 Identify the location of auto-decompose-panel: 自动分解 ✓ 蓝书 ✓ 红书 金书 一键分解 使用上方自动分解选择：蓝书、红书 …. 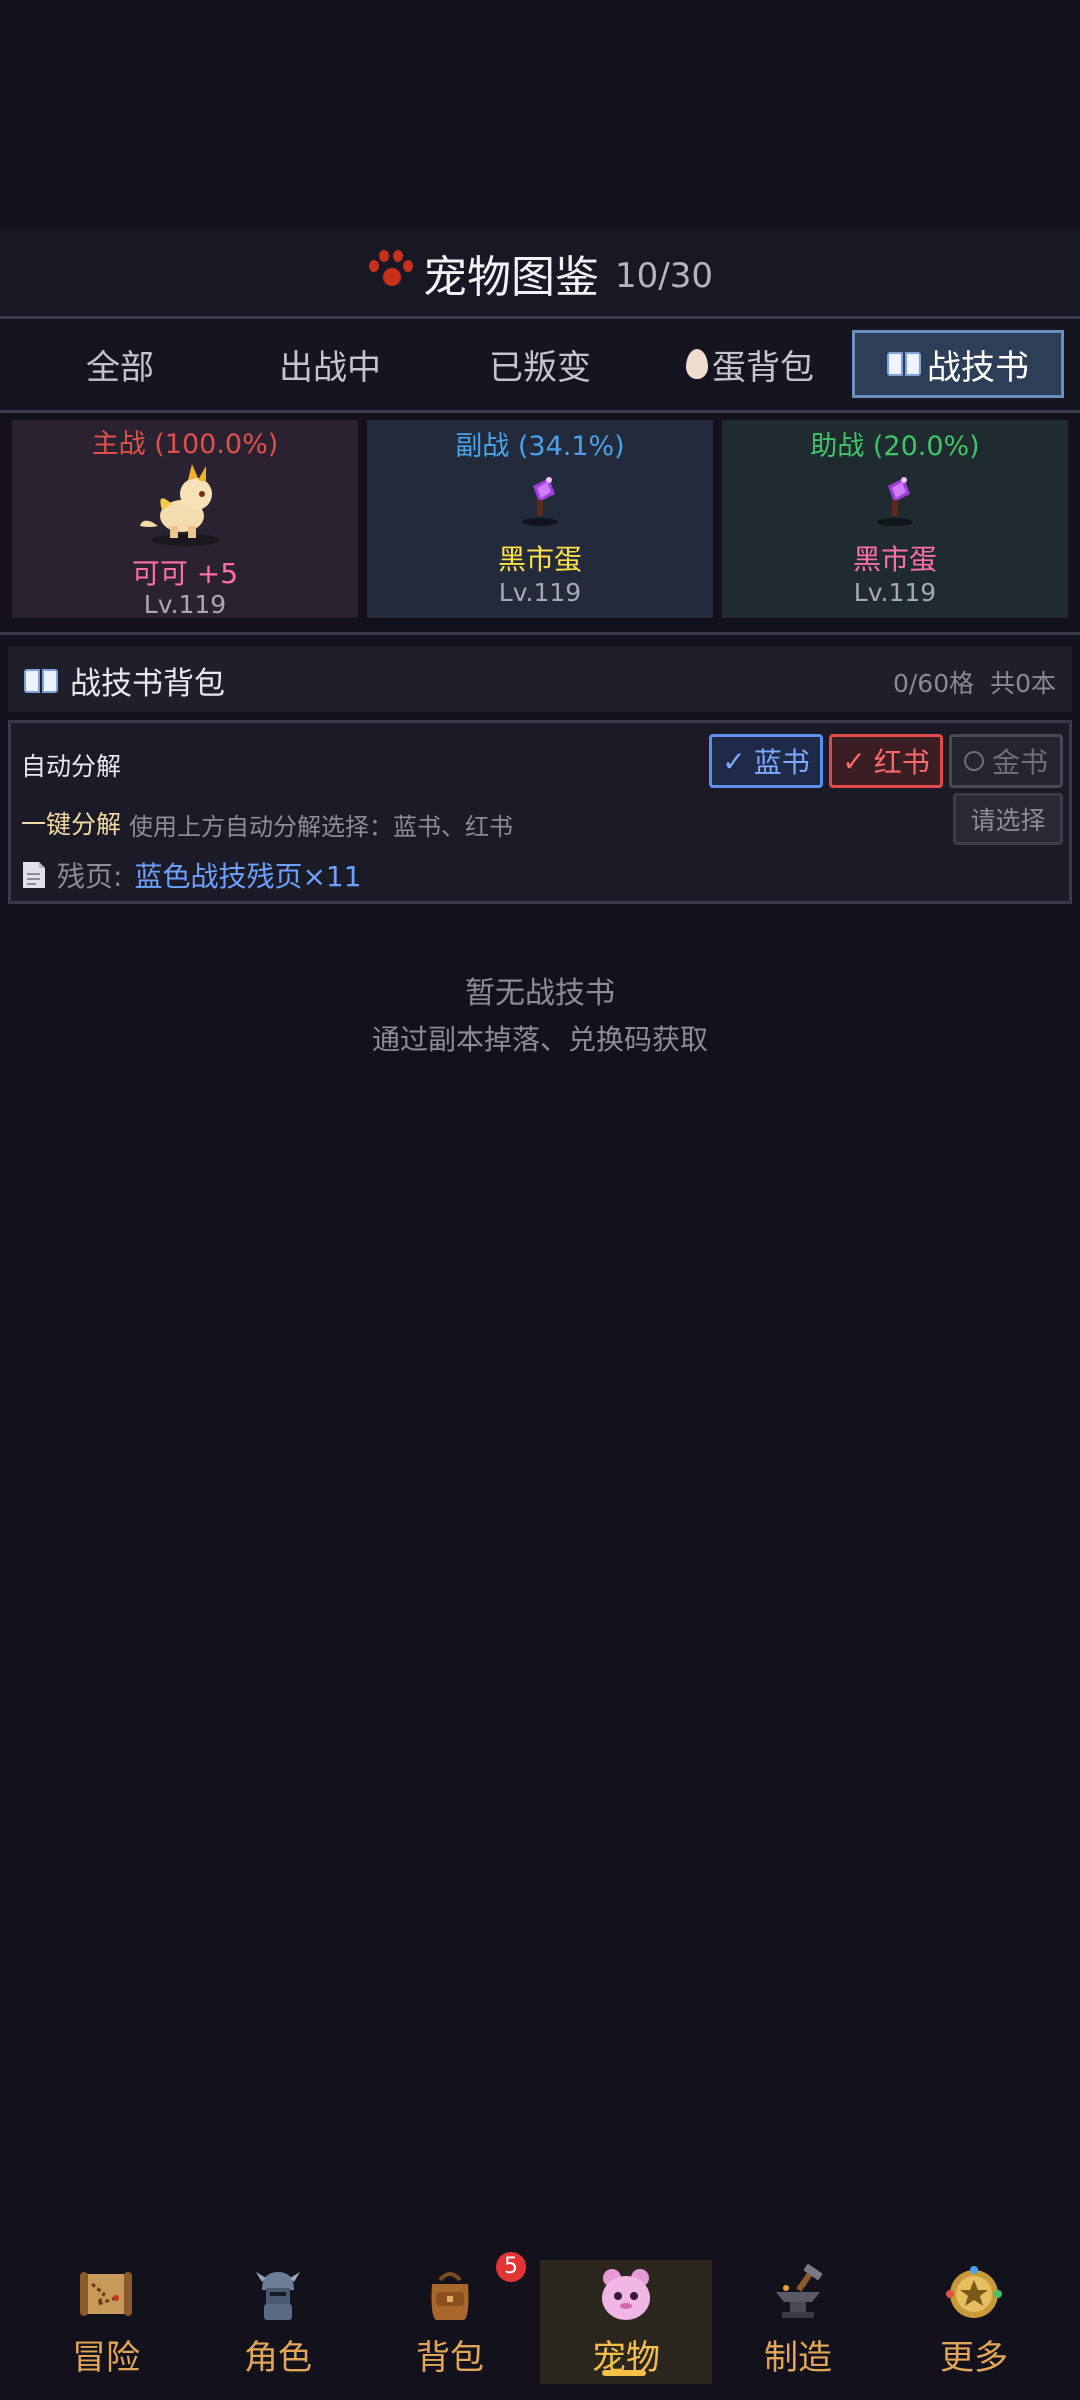
(540, 812).